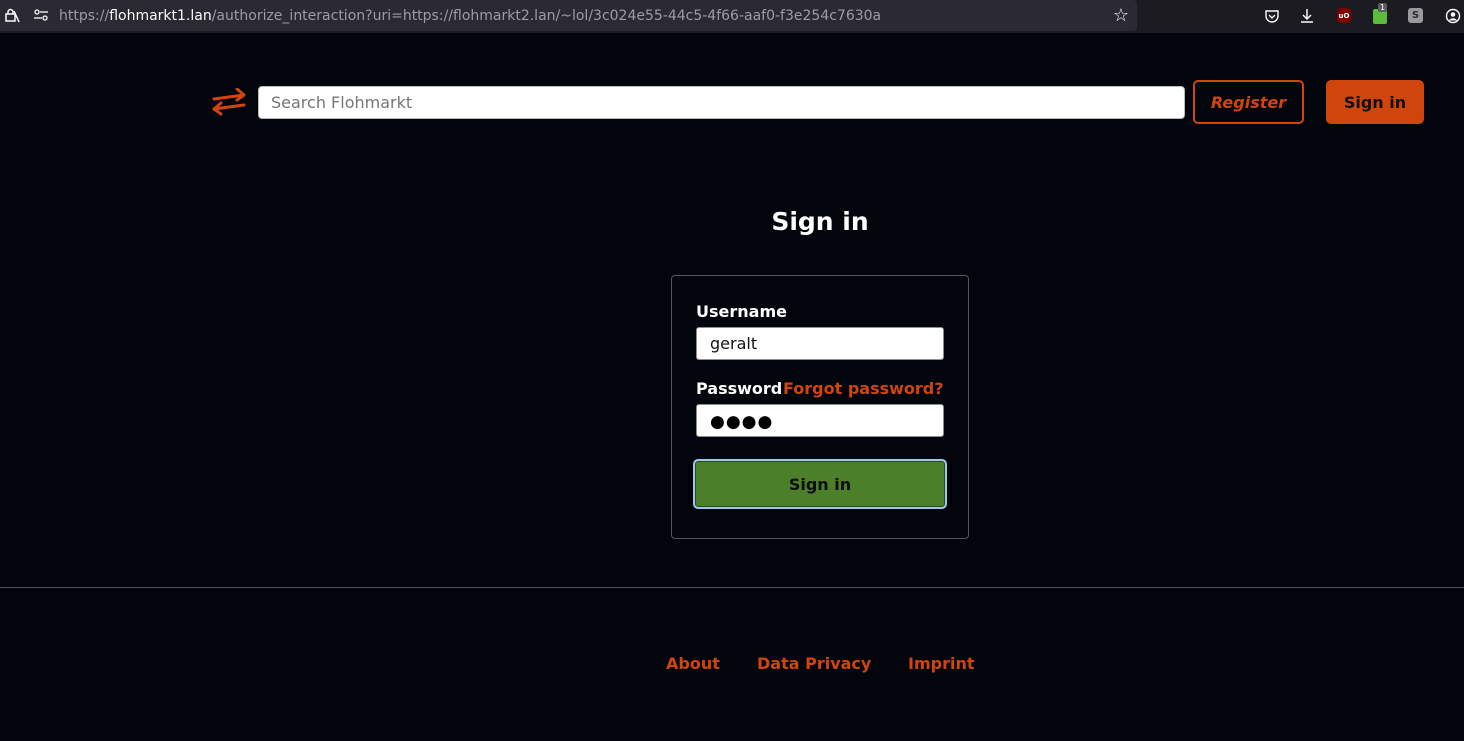  Describe the element at coordinates (863, 389) in the screenshot. I see `forgot-password-link: Forgot password?` at that location.